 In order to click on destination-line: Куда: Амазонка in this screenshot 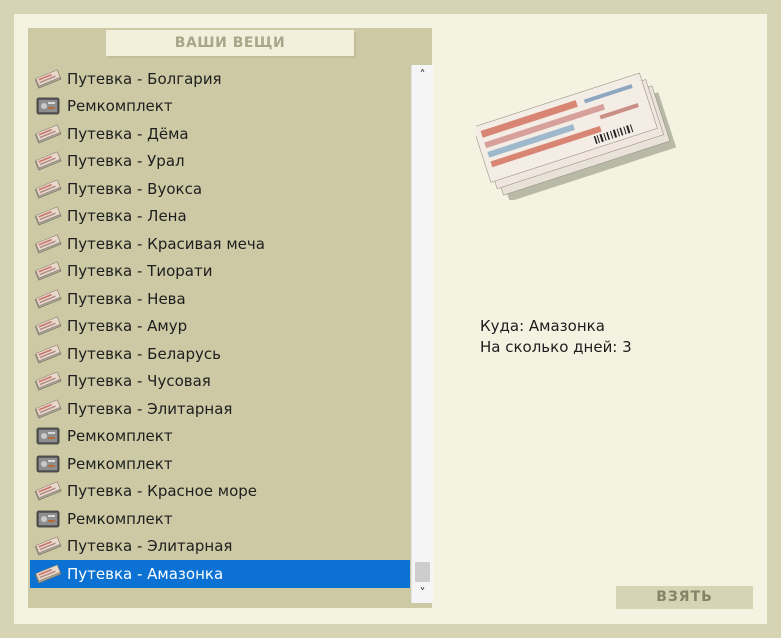, I will do `click(542, 326)`.